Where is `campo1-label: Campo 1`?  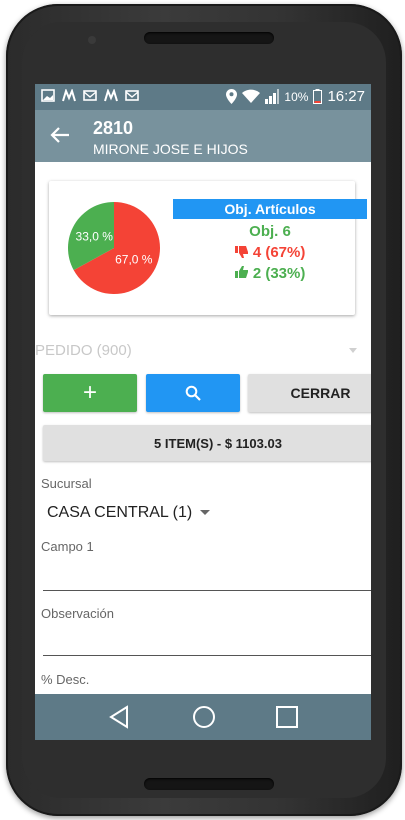
campo1-label: Campo 1 is located at coordinates (67, 546).